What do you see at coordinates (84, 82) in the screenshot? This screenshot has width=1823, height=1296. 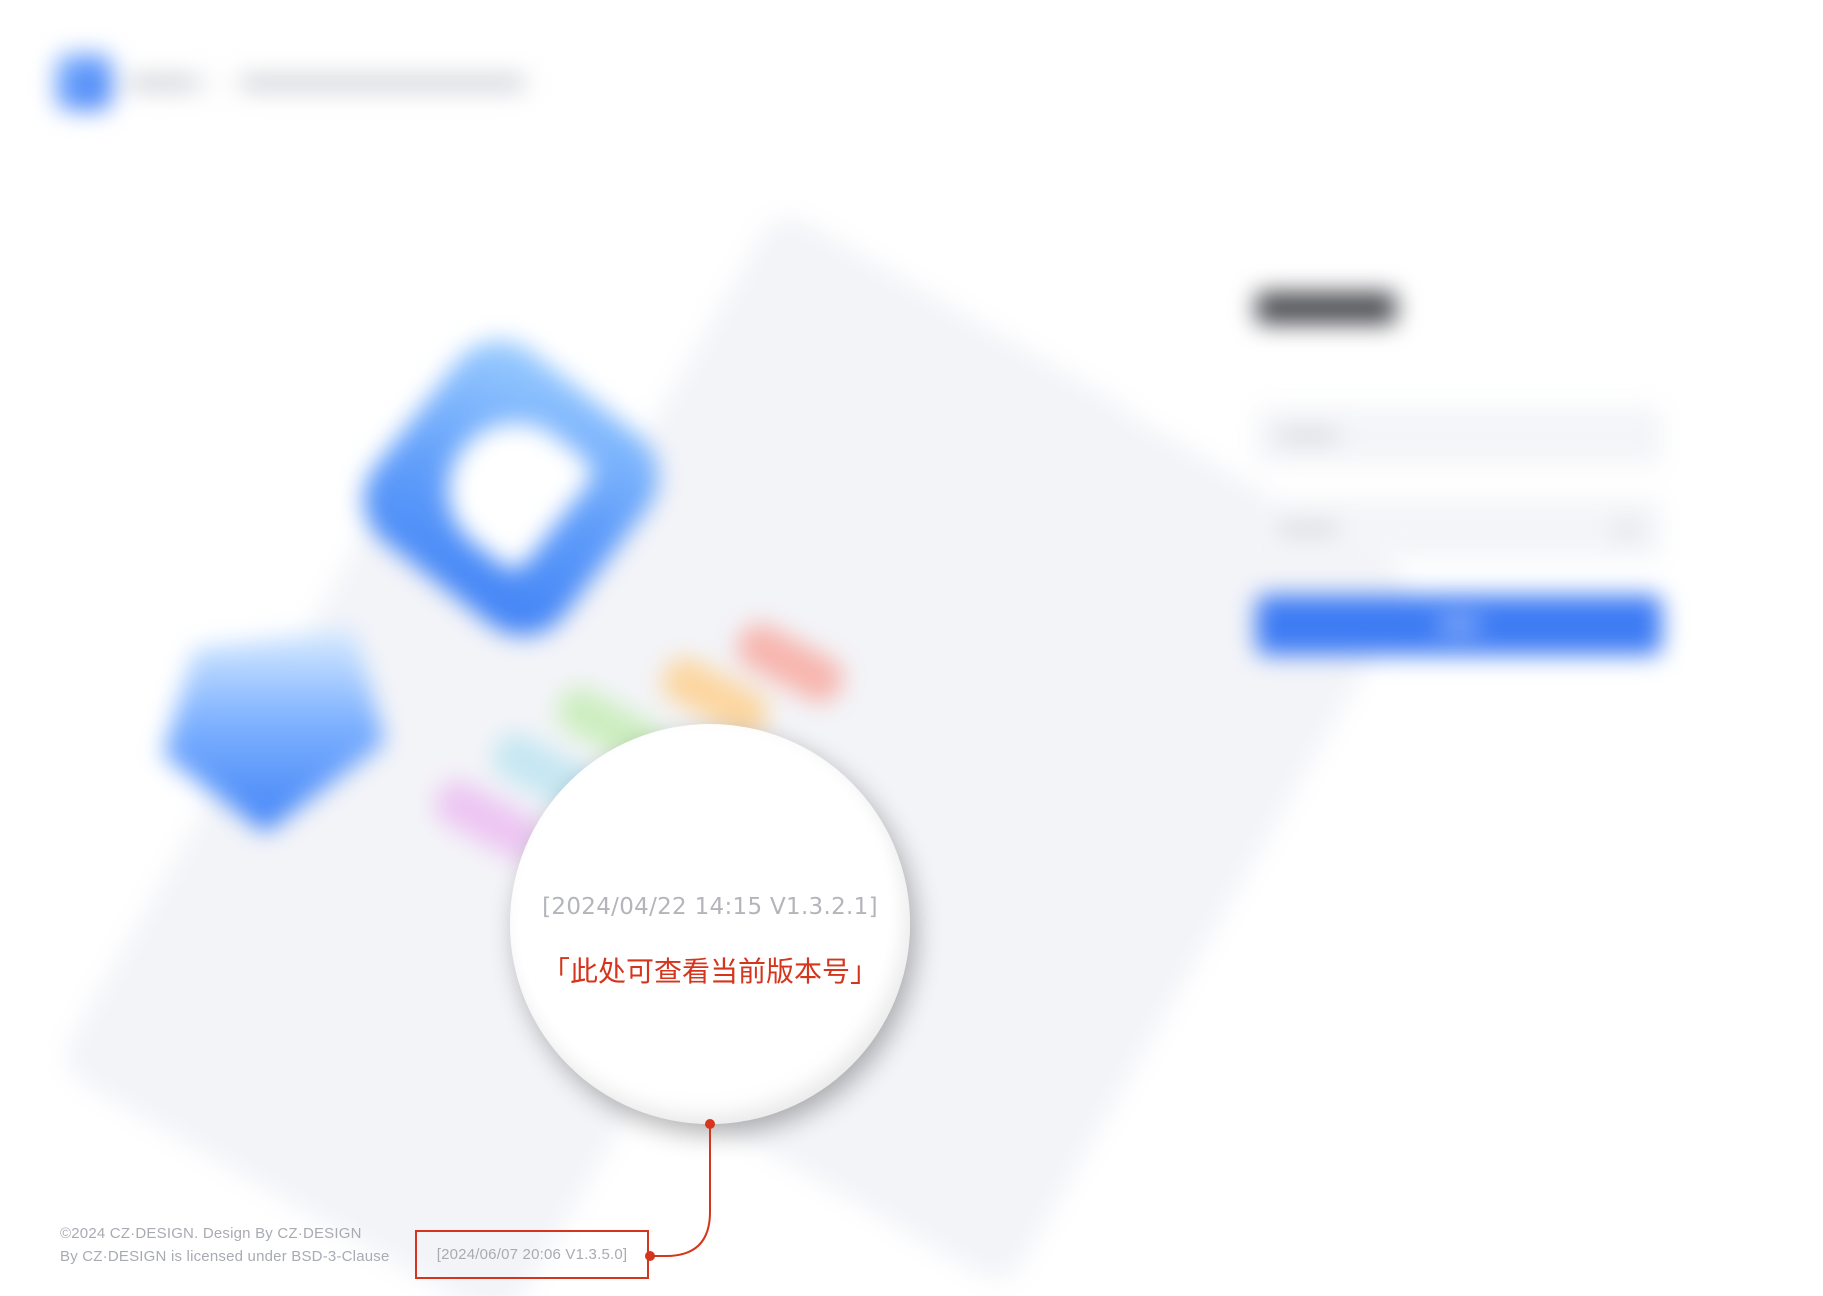 I see `app-logo-icon` at bounding box center [84, 82].